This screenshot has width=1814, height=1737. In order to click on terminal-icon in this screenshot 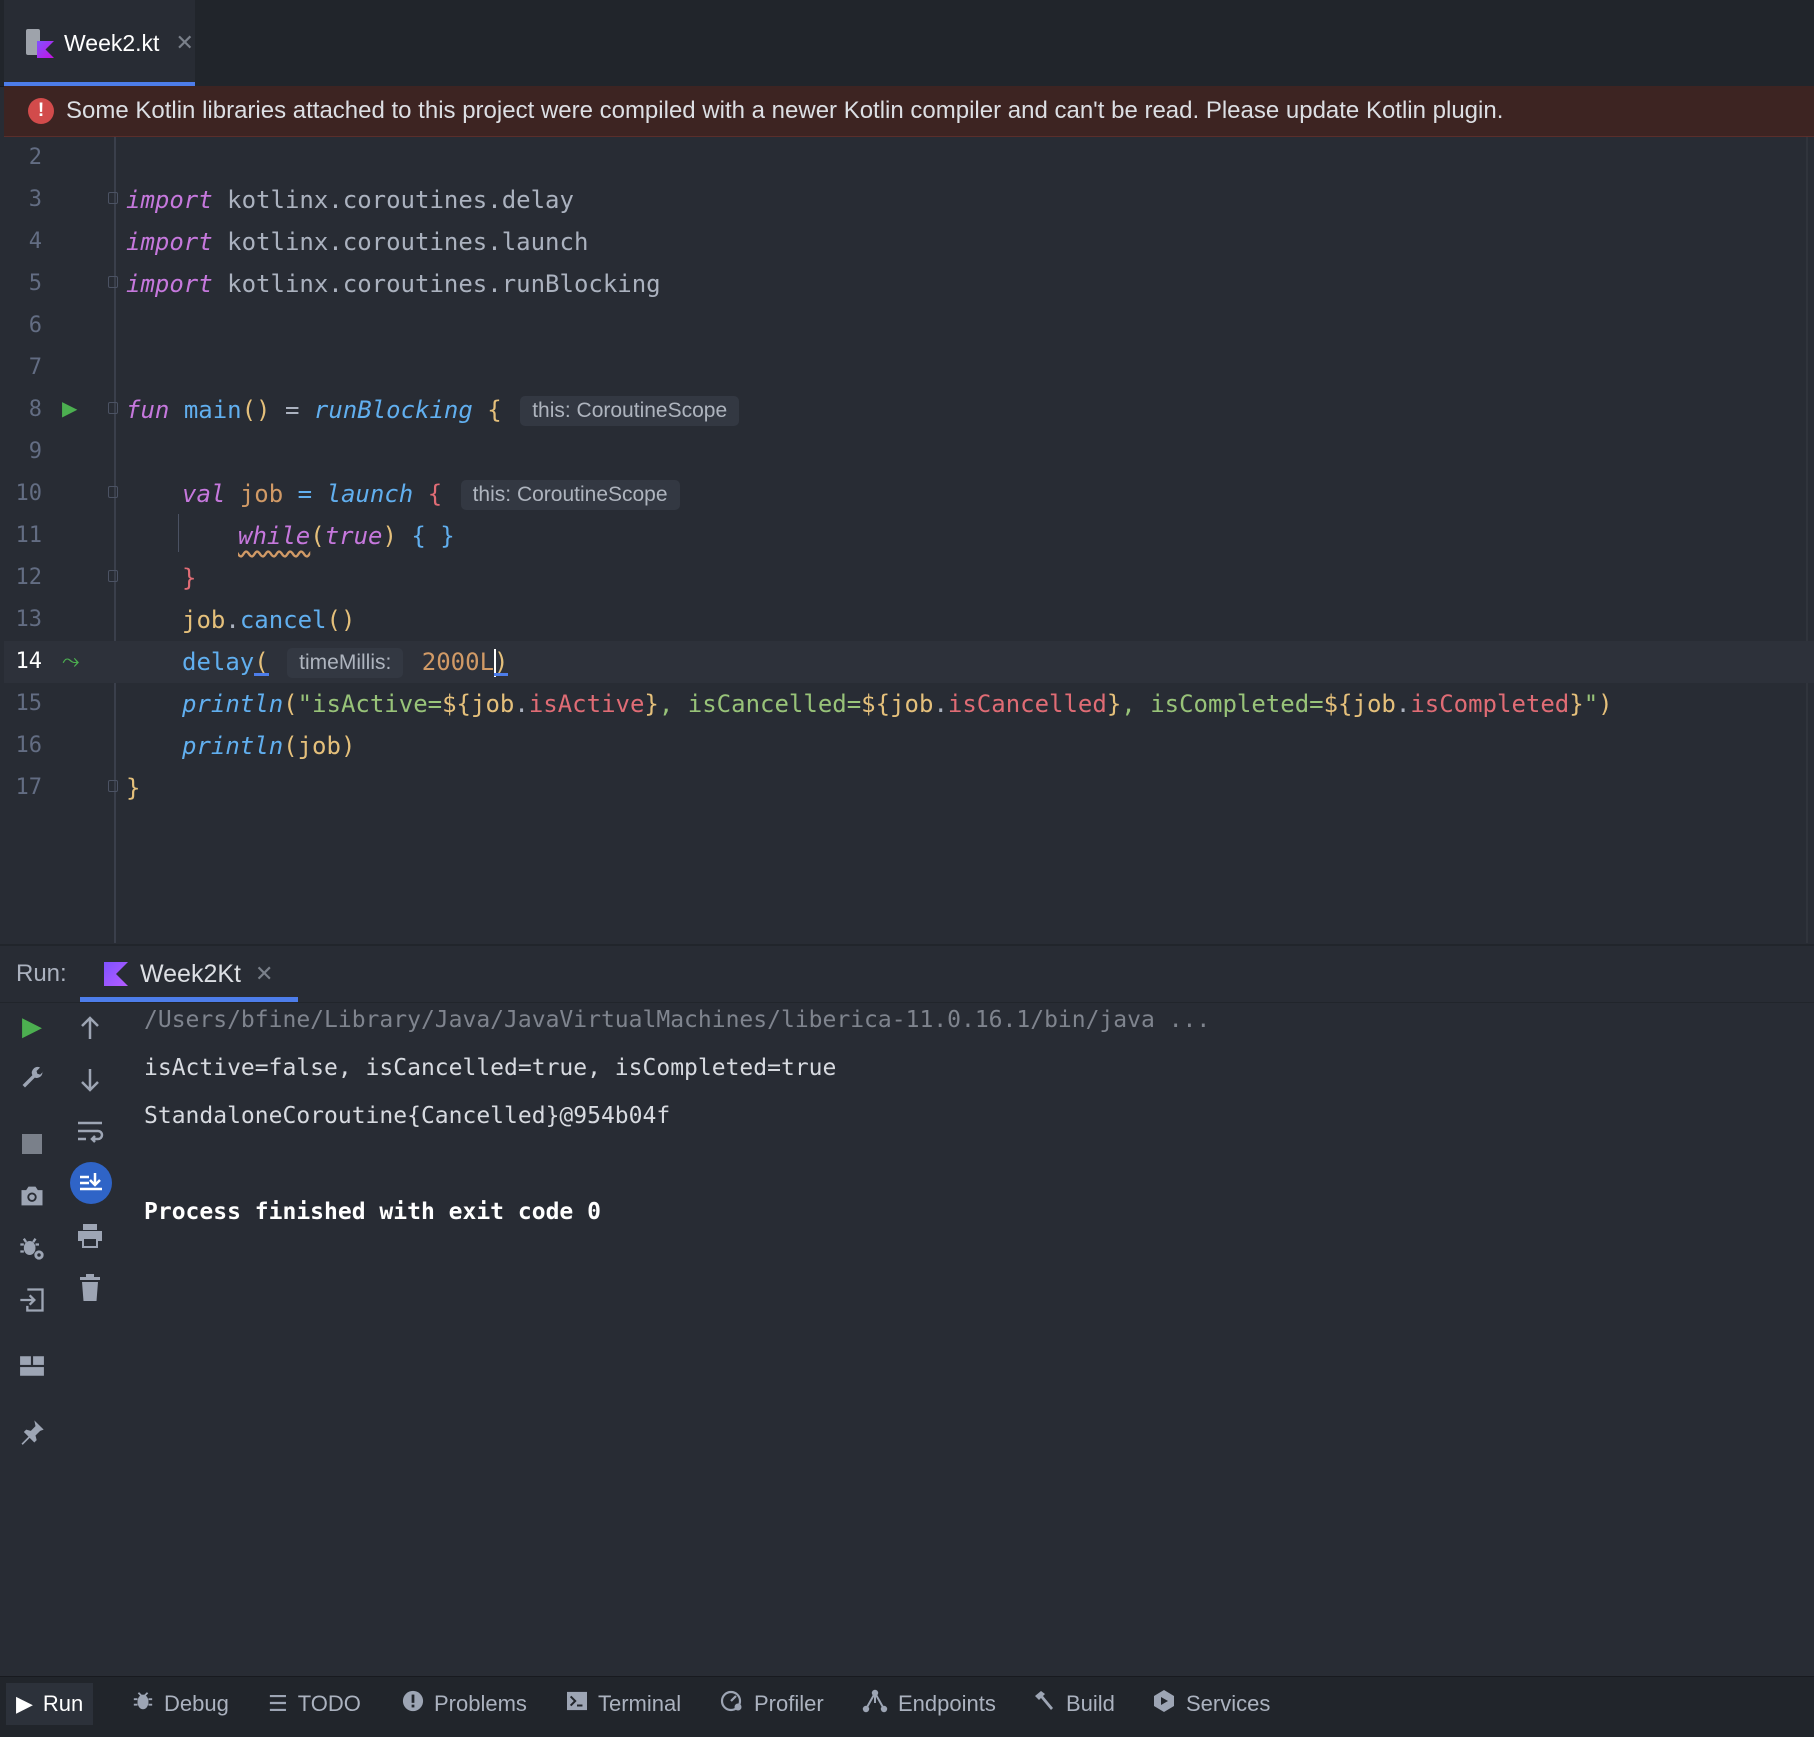, I will do `click(577, 1704)`.